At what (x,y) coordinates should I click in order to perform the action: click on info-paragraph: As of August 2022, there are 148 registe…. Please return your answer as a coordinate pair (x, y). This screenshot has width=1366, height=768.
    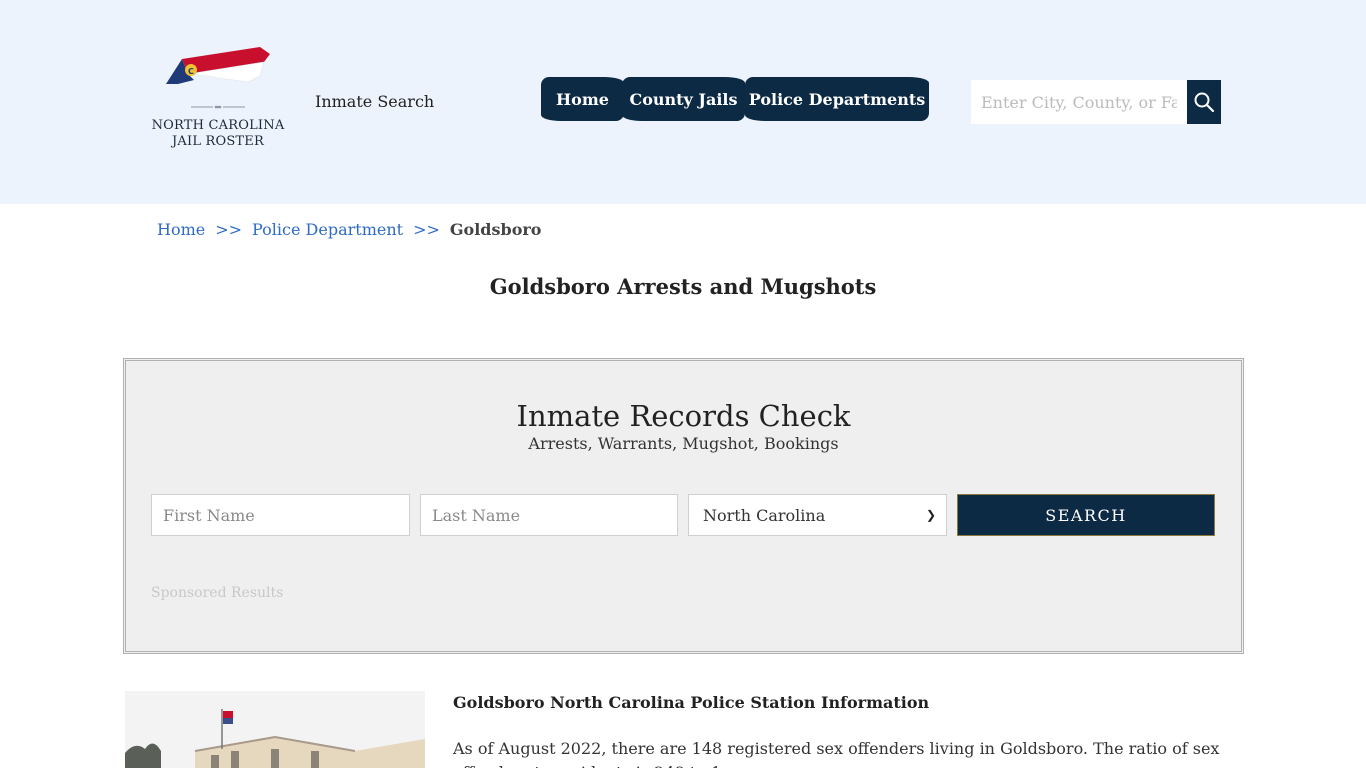
    Looking at the image, I should click on (836, 753).